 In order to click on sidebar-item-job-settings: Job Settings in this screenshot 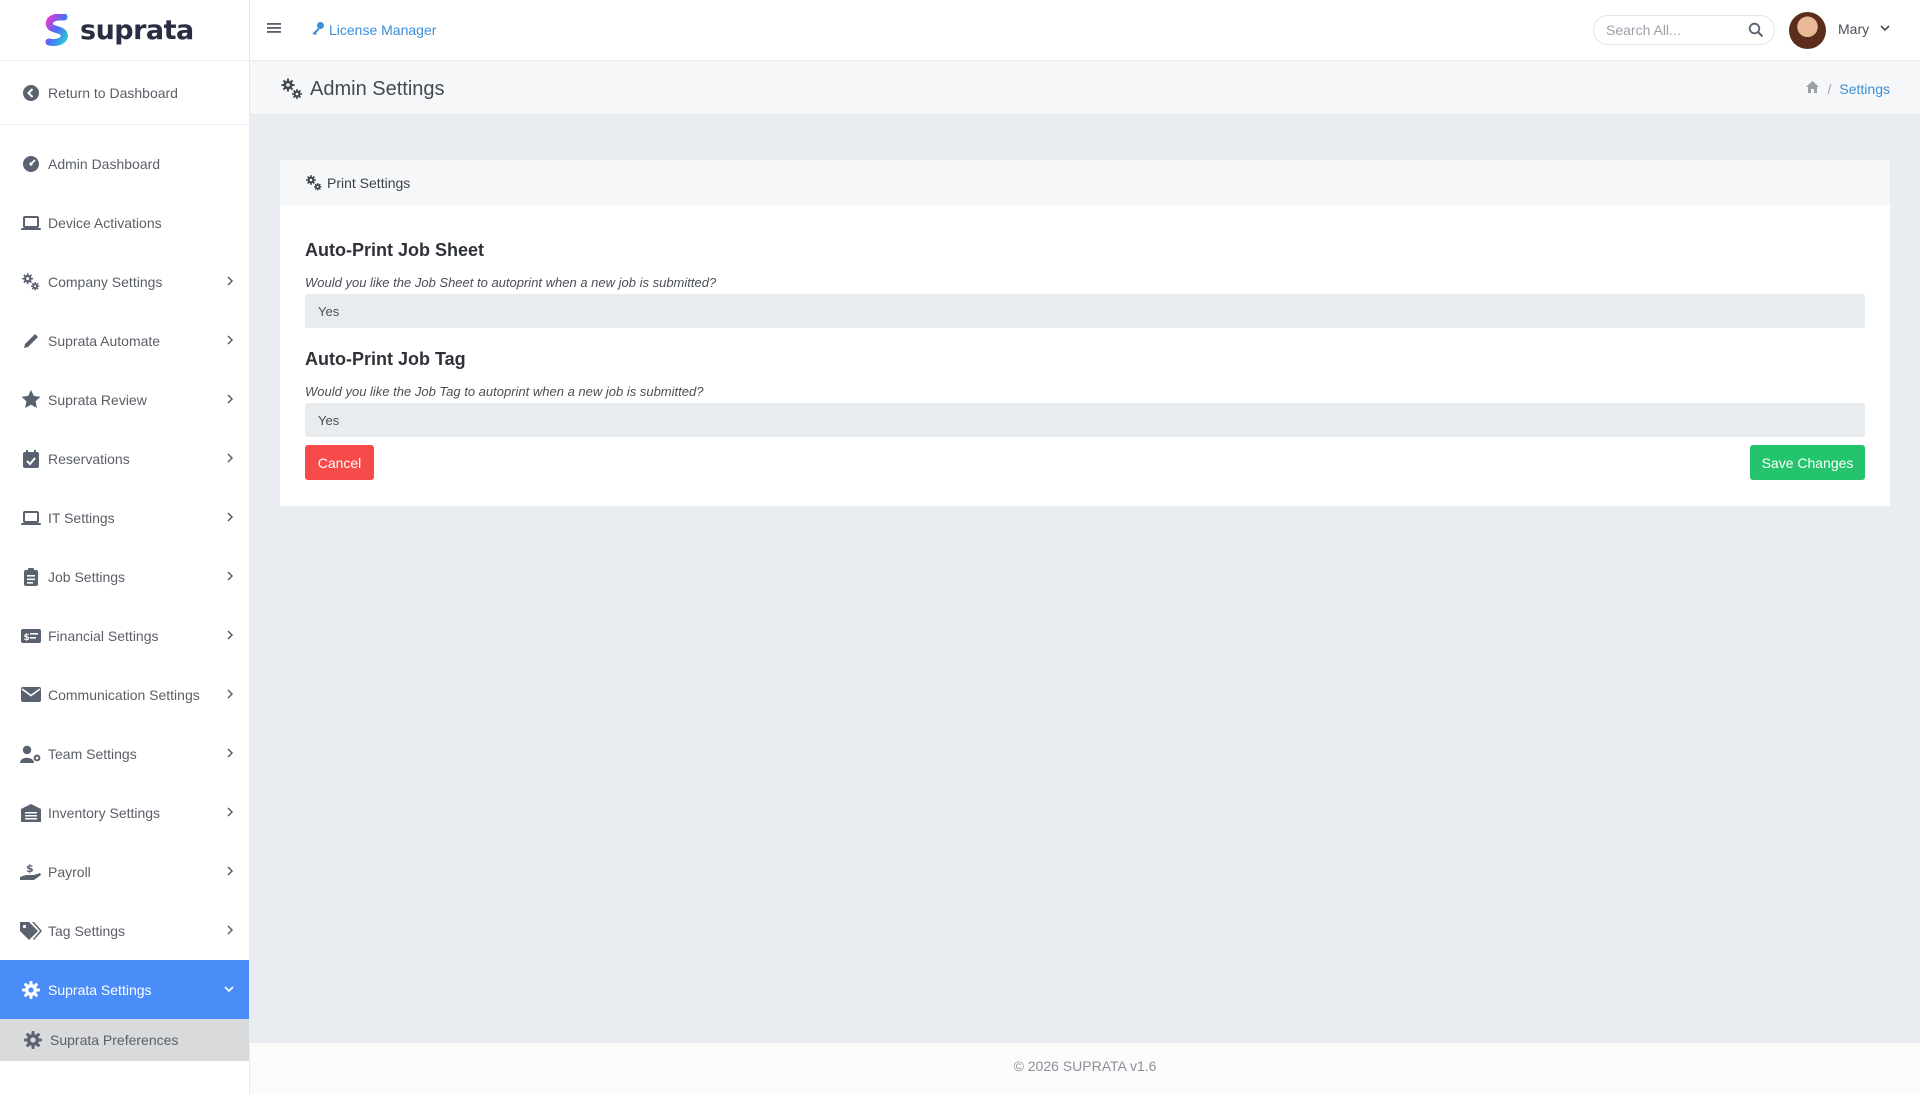, I will do `click(124, 576)`.